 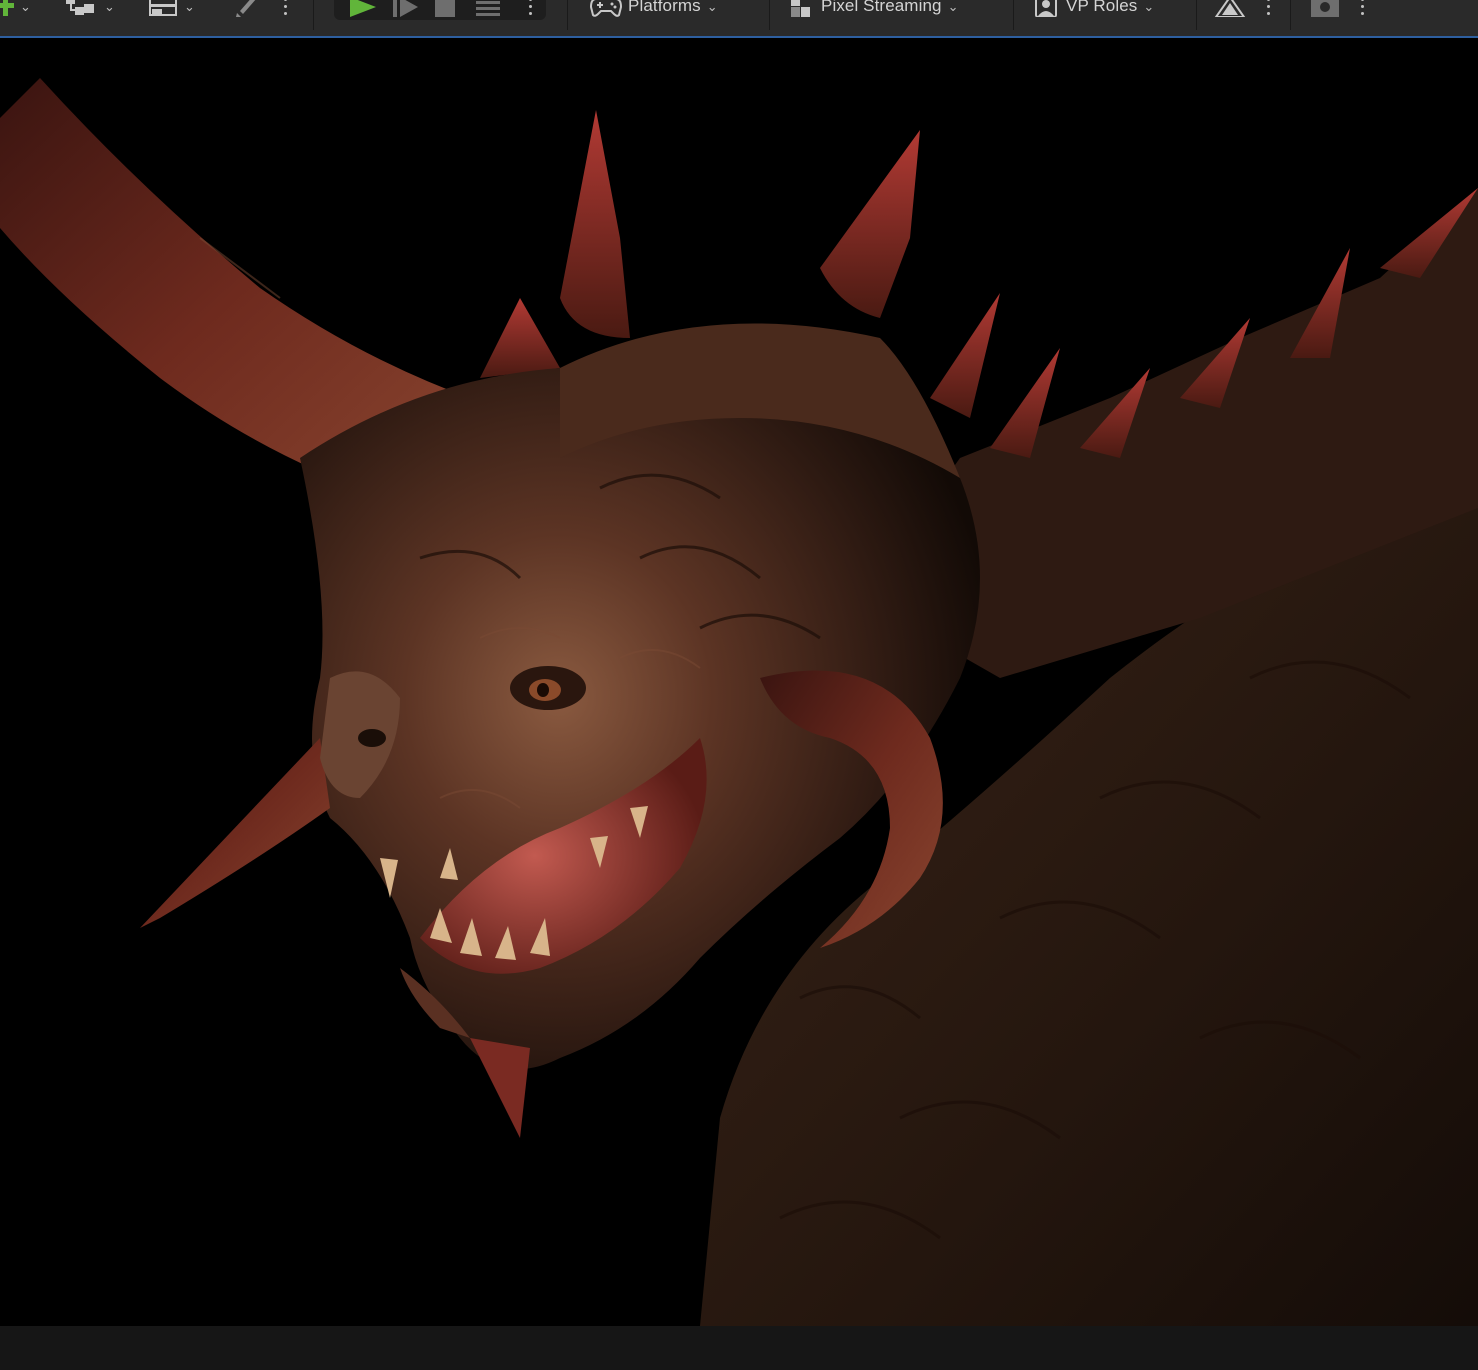 I want to click on plus-icon, so click(x=7, y=8).